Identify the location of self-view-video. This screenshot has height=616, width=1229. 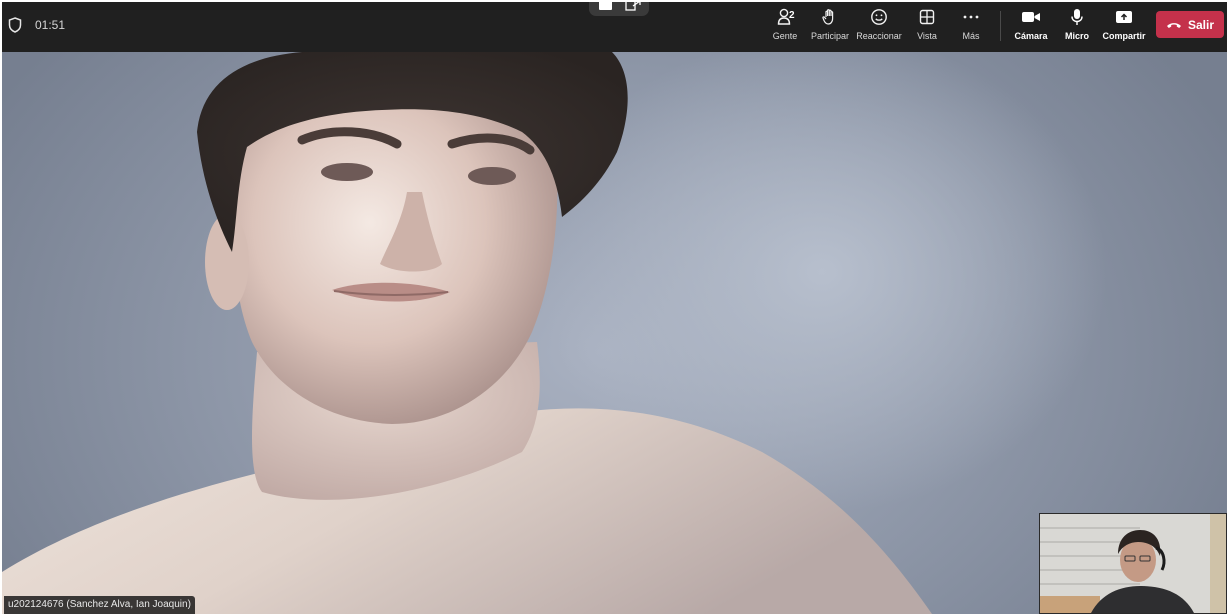
(1133, 563).